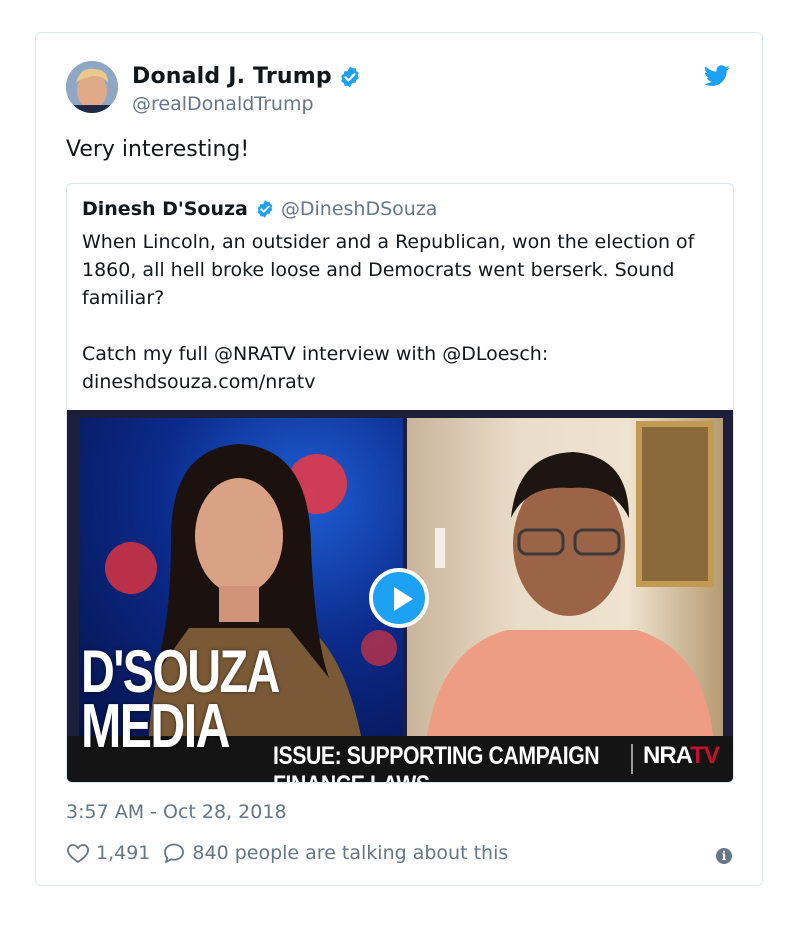  What do you see at coordinates (158, 149) in the screenshot?
I see `tweet-text: Very interesting!` at bounding box center [158, 149].